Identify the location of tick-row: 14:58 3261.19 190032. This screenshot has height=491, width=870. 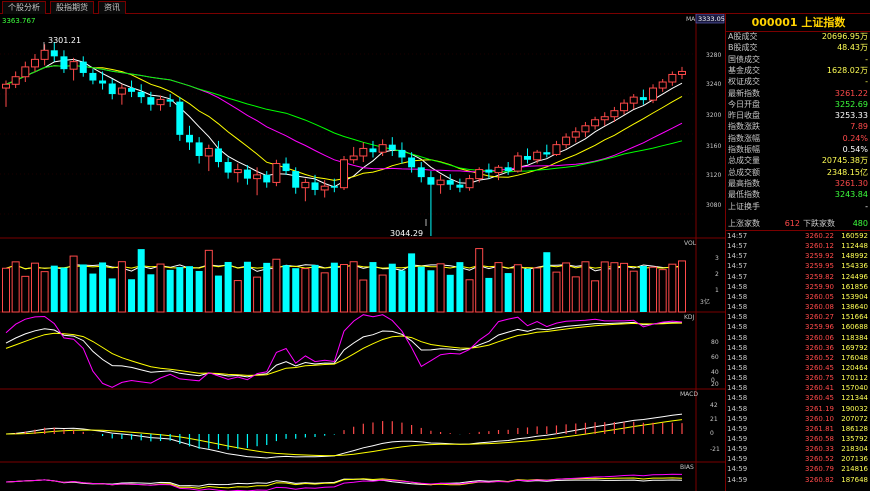
(798, 409).